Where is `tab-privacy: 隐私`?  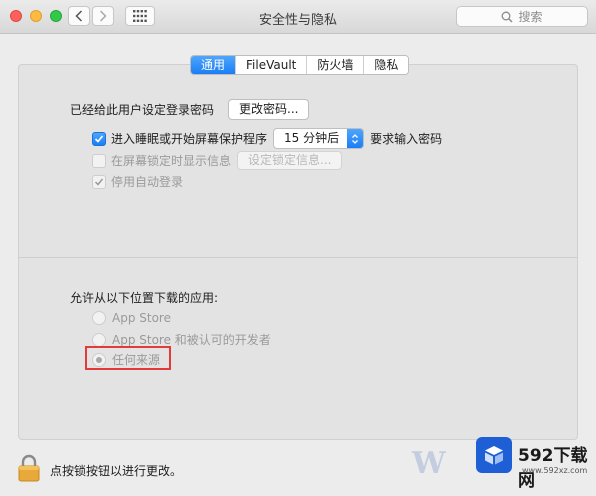 tab-privacy: 隐私 is located at coordinates (386, 65).